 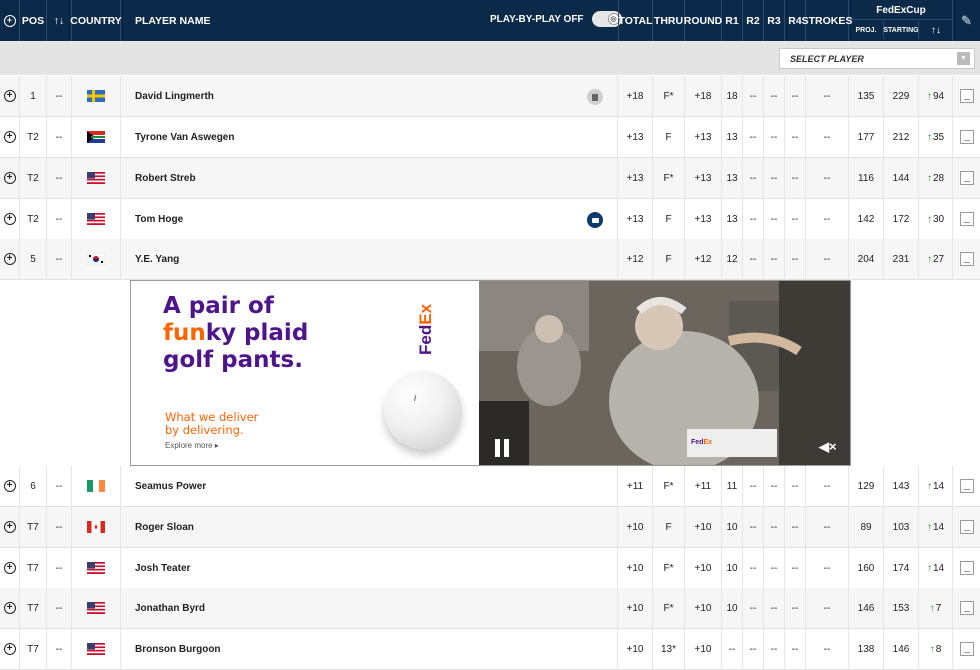 What do you see at coordinates (901, 137) in the screenshot?
I see `cell-starting: 212` at bounding box center [901, 137].